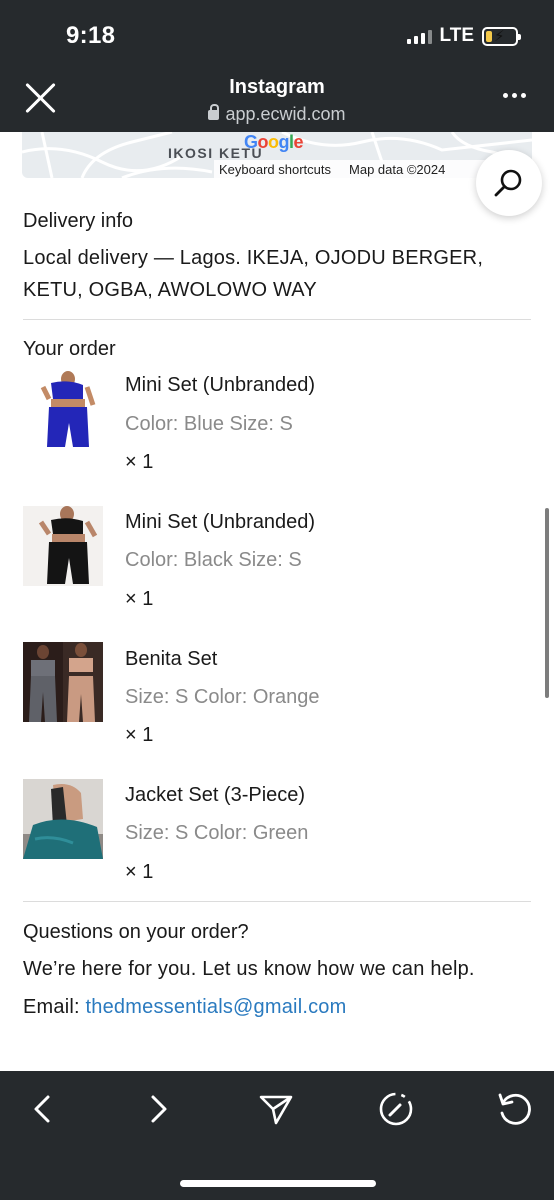 Image resolution: width=554 pixels, height=1200 pixels. I want to click on search-button, so click(509, 183).